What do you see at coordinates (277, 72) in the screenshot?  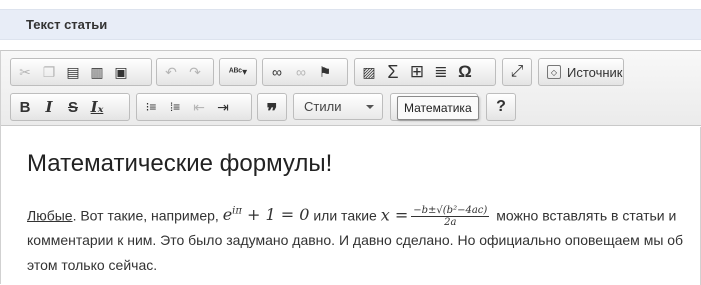 I see `link-icon: ∞` at bounding box center [277, 72].